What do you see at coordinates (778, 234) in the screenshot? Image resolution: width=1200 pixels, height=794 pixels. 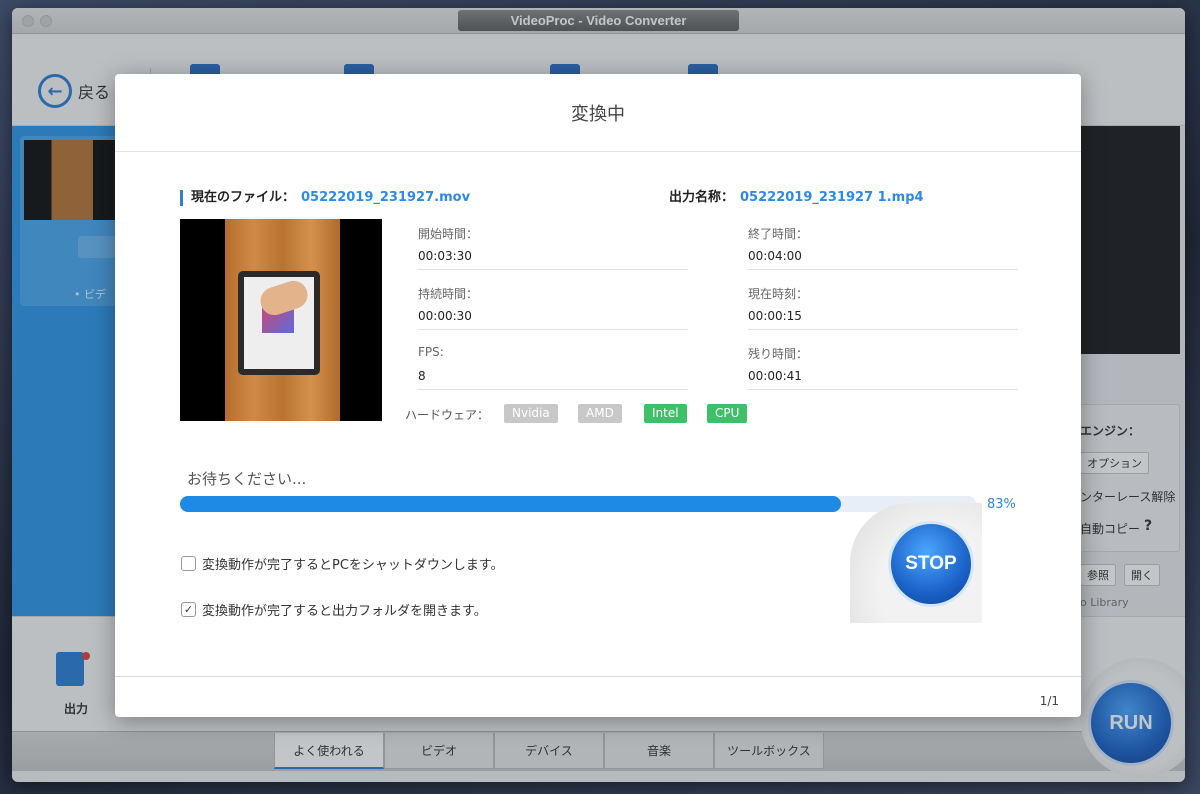 I see `end-time-label: 終了時間：` at bounding box center [778, 234].